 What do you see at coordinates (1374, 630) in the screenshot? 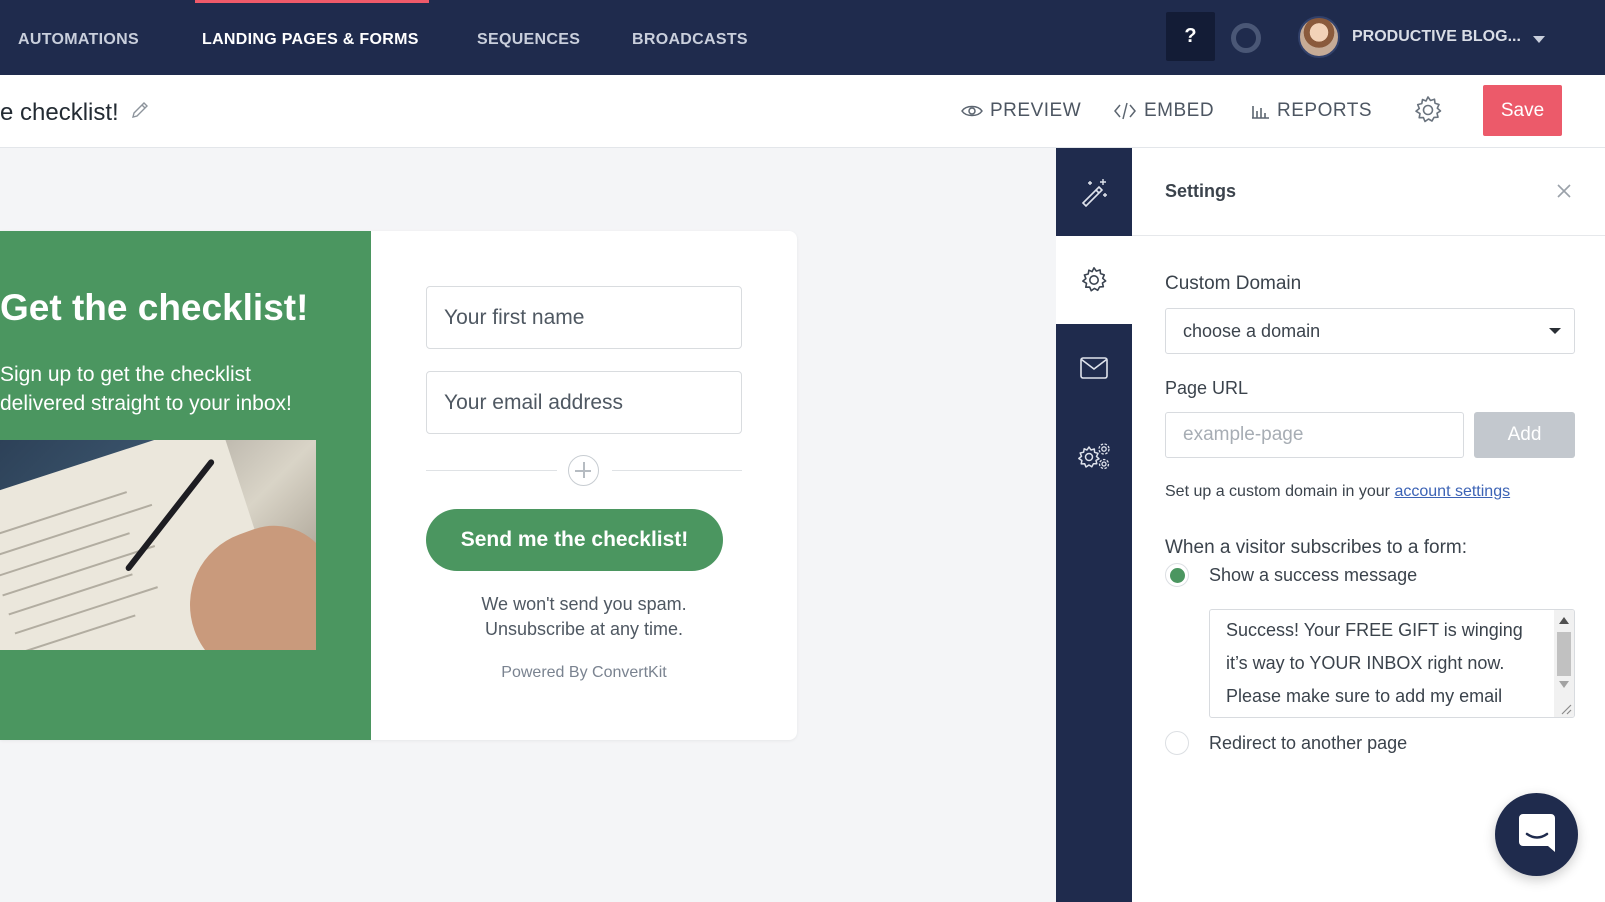
I see `success-message-line: Success! Your FREE GIFT is winging` at bounding box center [1374, 630].